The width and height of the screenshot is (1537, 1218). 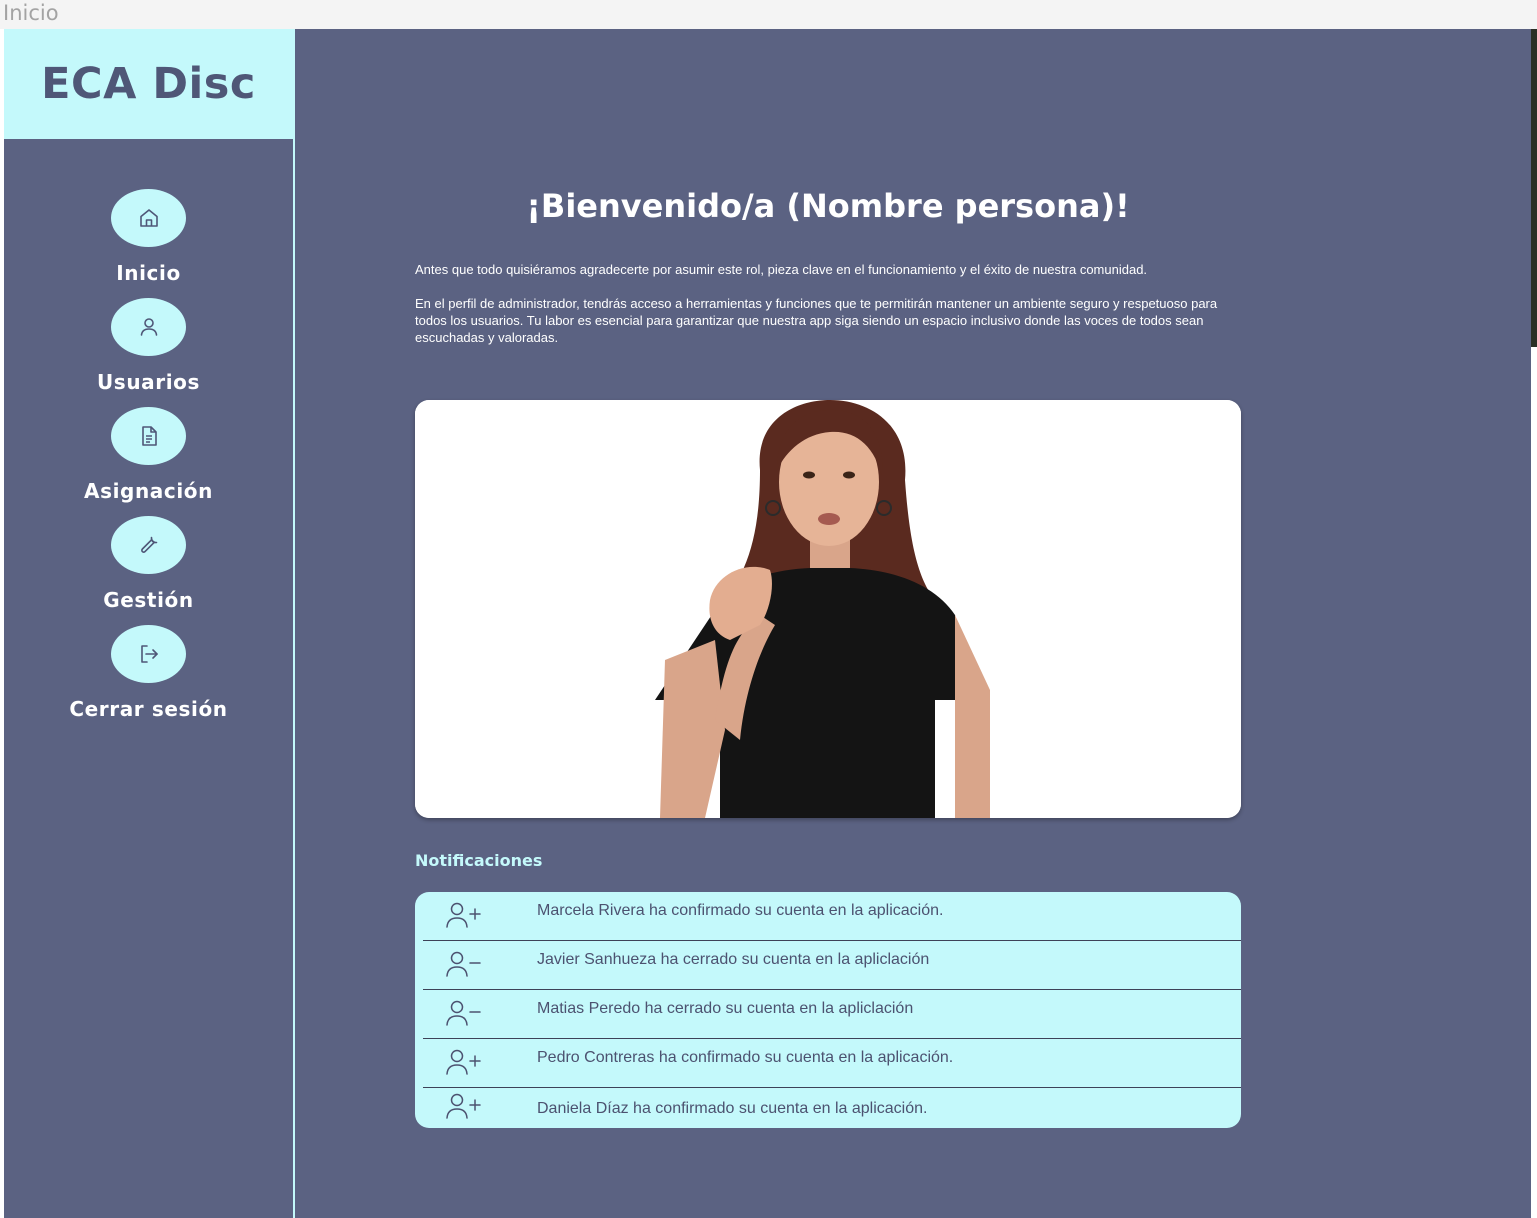 What do you see at coordinates (148, 709) in the screenshot?
I see `sidebar-item-label: Cerrar sesión` at bounding box center [148, 709].